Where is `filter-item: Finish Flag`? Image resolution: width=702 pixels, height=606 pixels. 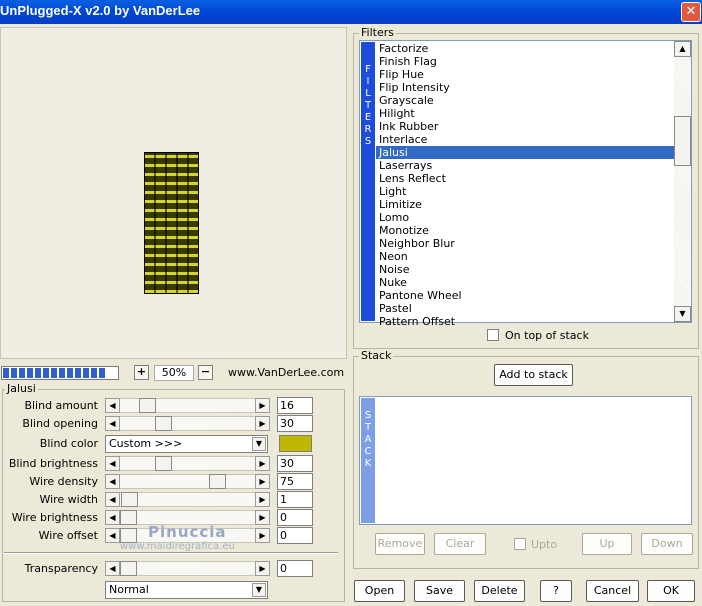
filter-item: Finish Flag is located at coordinates (525, 61).